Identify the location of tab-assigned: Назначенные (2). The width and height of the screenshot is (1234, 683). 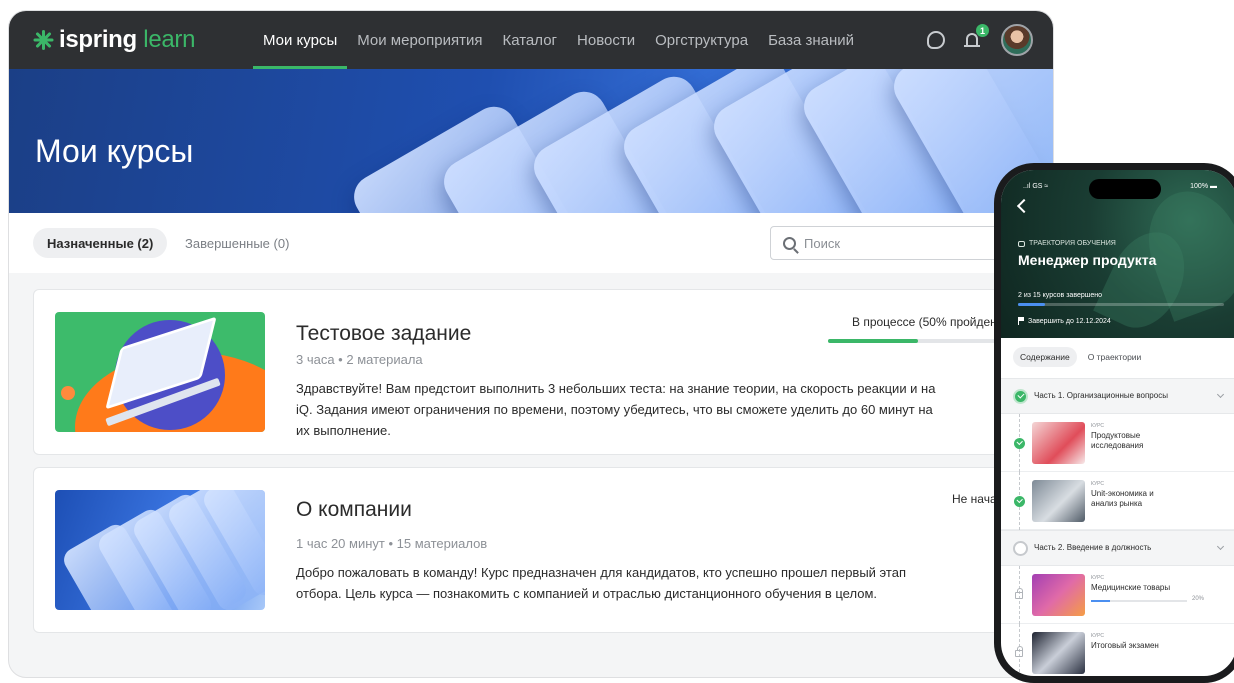
(100, 243).